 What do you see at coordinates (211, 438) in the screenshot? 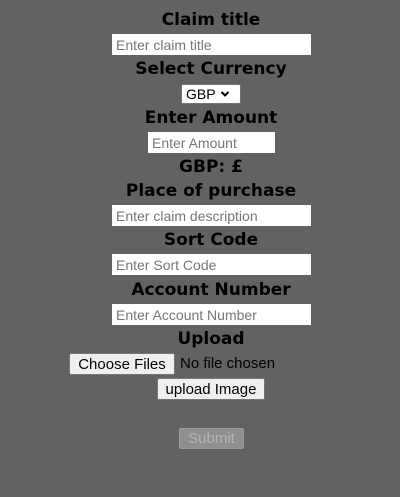
I see `submit-button: Submit` at bounding box center [211, 438].